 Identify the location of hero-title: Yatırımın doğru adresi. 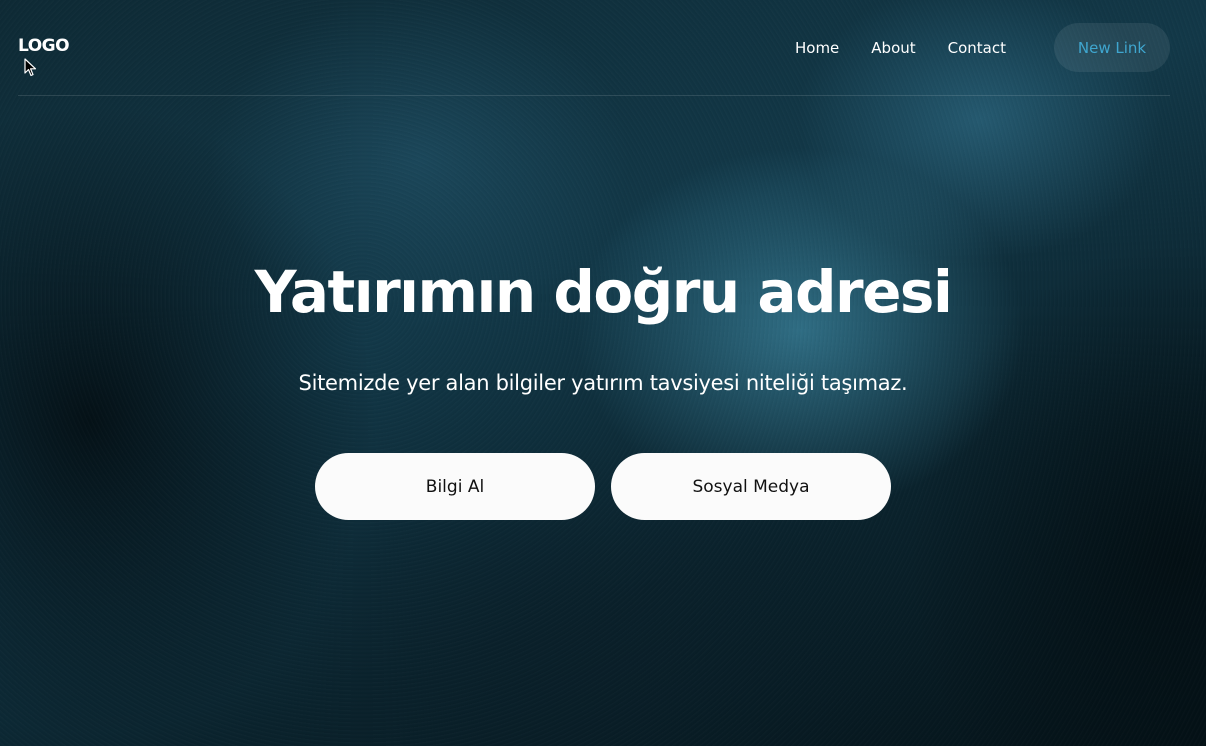
(603, 292).